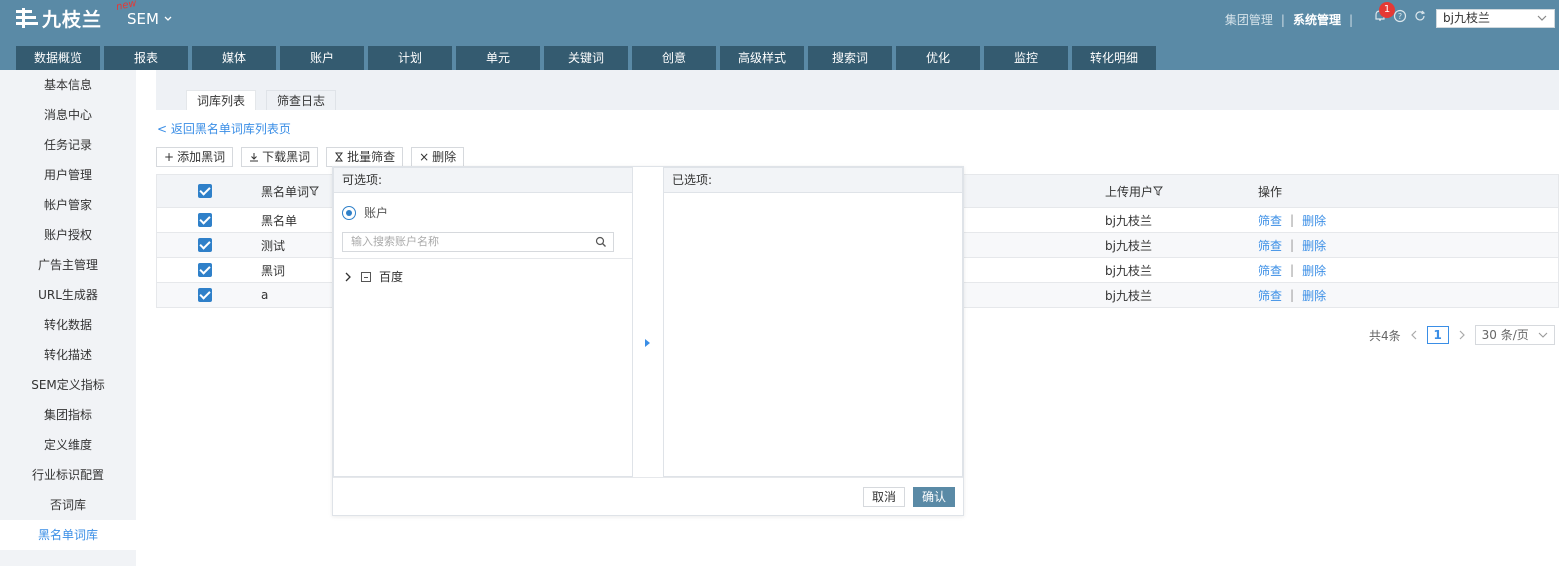 Image resolution: width=1559 pixels, height=566 pixels. I want to click on col-operation: 操作, so click(1270, 191).